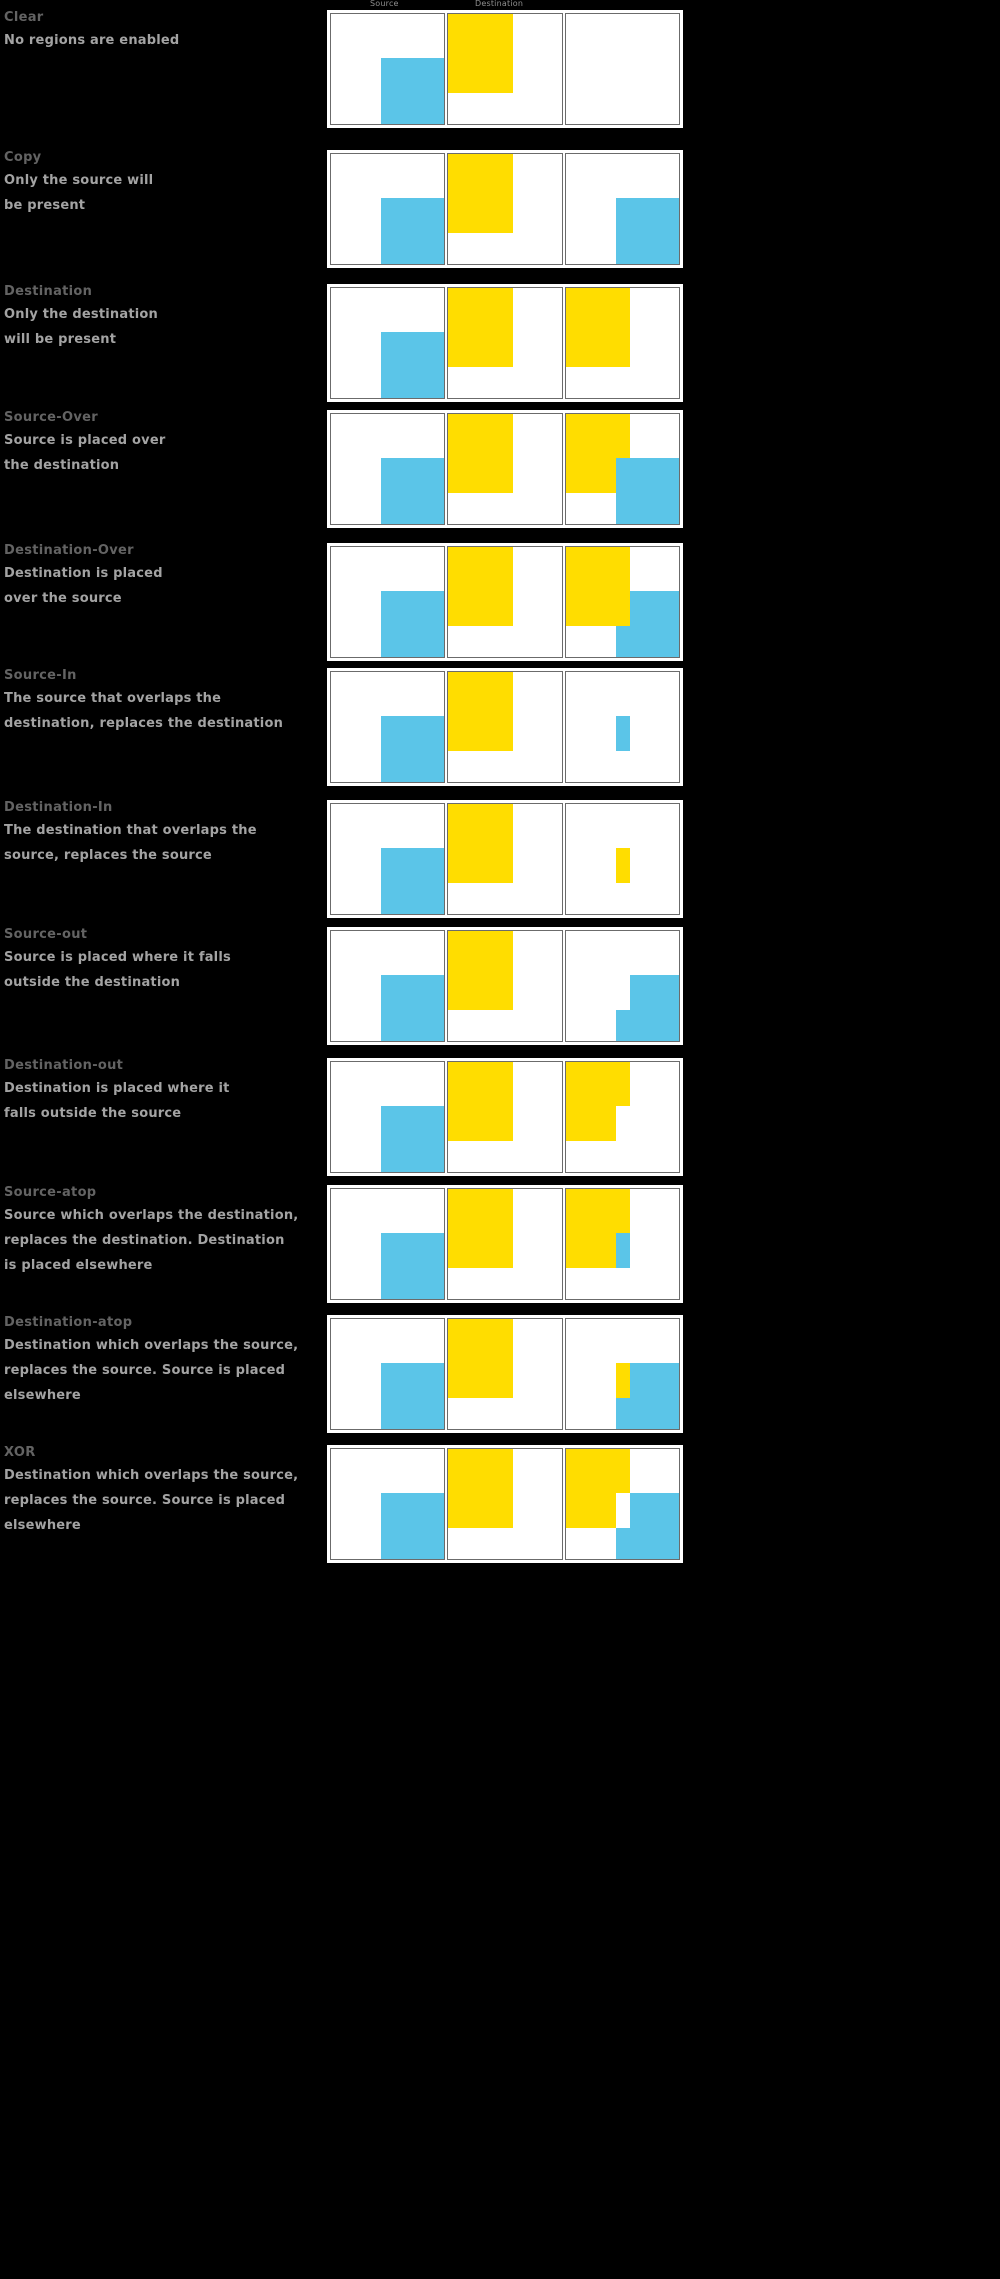  I want to click on operation-labels: Clear No regions are enabled, so click(163, 31).